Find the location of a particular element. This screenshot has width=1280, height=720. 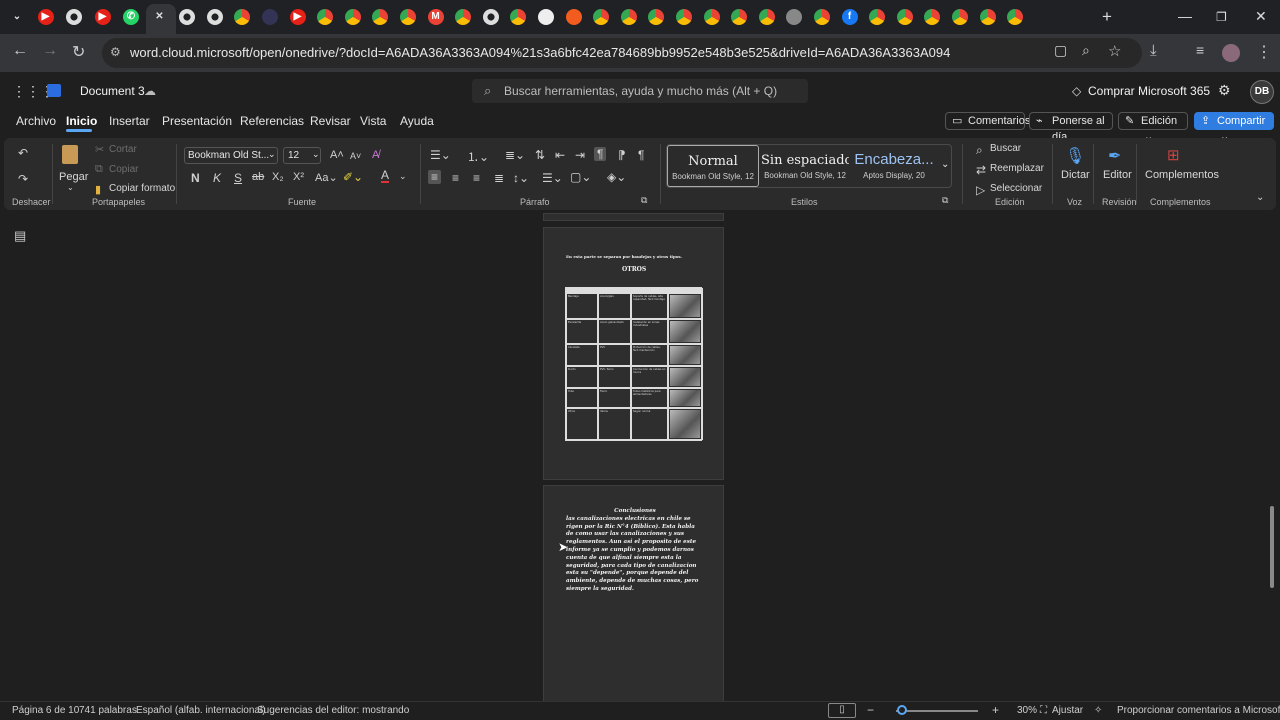

minimize-icon: — is located at coordinates (1185, 16).